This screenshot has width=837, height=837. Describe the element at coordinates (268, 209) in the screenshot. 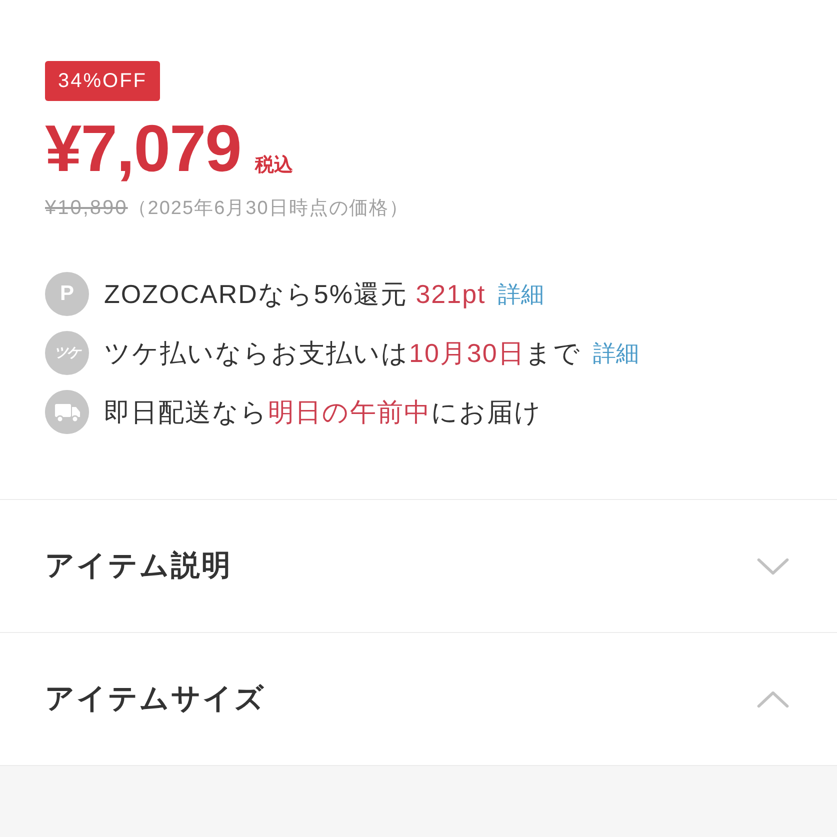

I see `price-date-note: （2025年6月30日時点の価格）` at that location.